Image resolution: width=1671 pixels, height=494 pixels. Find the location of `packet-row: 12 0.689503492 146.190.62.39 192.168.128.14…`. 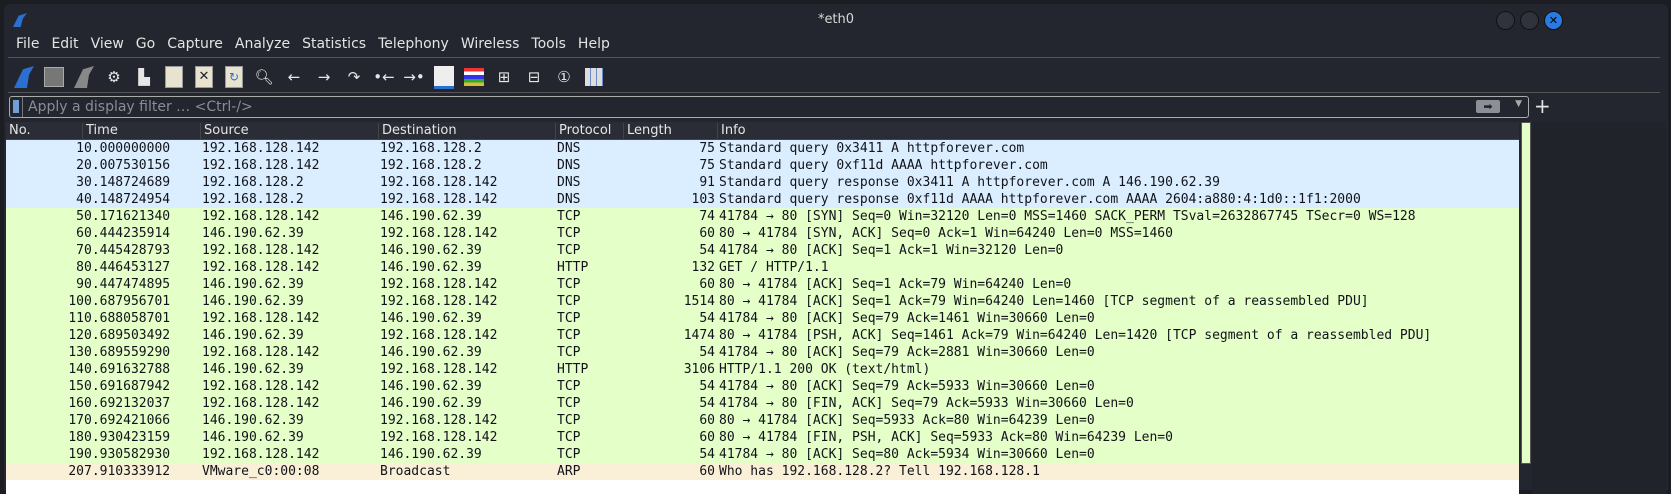

packet-row: 12 0.689503492 146.190.62.39 192.168.128.14… is located at coordinates (762, 335).